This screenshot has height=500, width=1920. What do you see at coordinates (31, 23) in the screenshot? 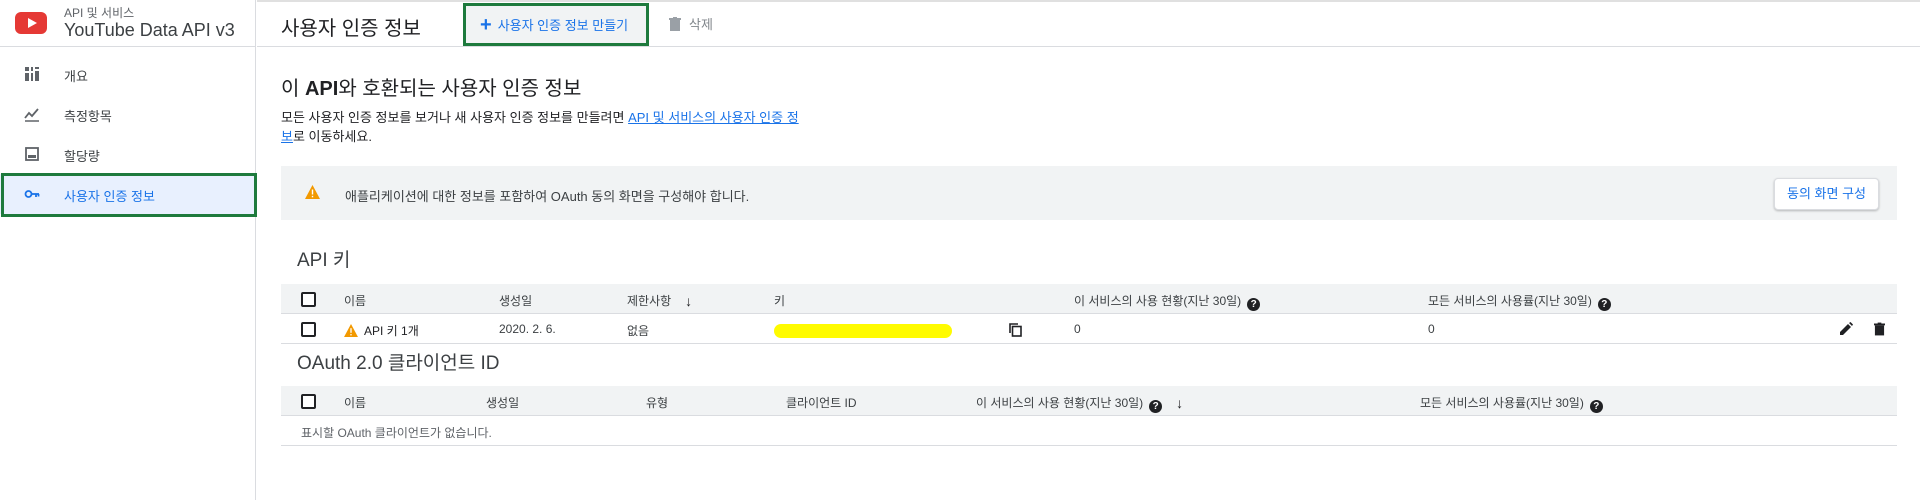
I see `youtube-logo-icon` at bounding box center [31, 23].